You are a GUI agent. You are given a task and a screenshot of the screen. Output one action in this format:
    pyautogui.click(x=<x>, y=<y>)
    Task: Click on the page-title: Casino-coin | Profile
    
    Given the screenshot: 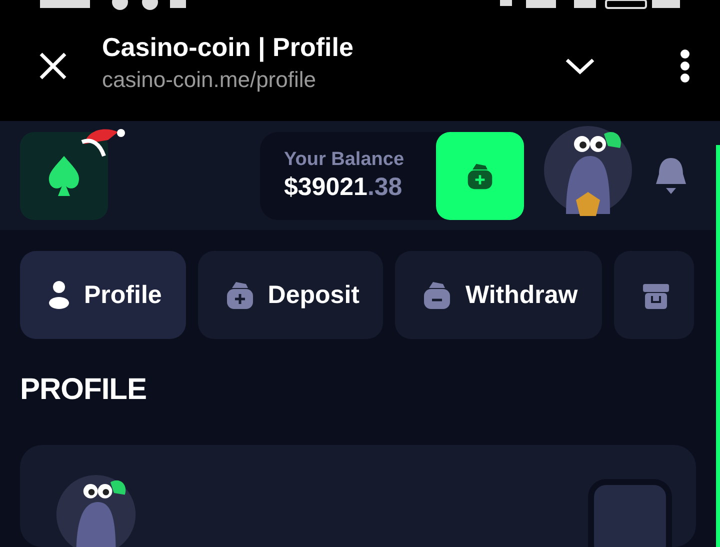 What is the action you would take?
    pyautogui.click(x=228, y=47)
    